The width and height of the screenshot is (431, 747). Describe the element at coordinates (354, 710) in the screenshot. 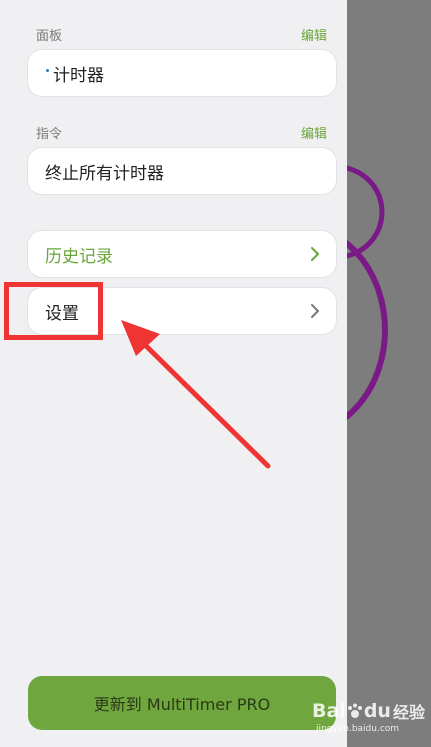

I see `baidu-paw-icon` at that location.